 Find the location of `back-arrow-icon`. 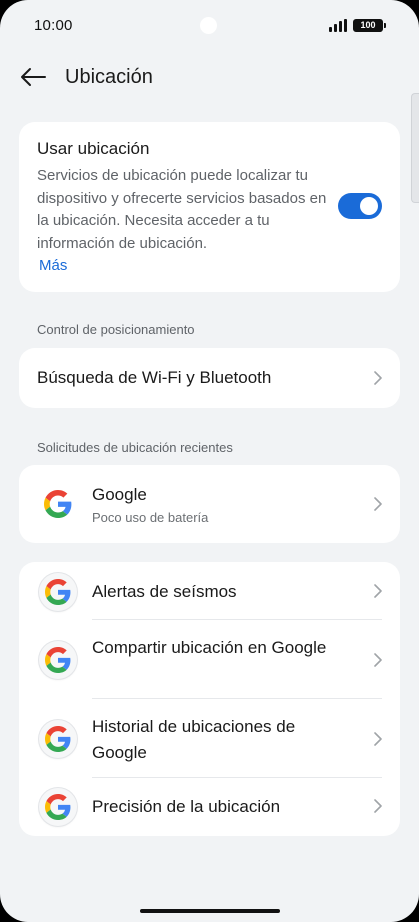

back-arrow-icon is located at coordinates (33, 77).